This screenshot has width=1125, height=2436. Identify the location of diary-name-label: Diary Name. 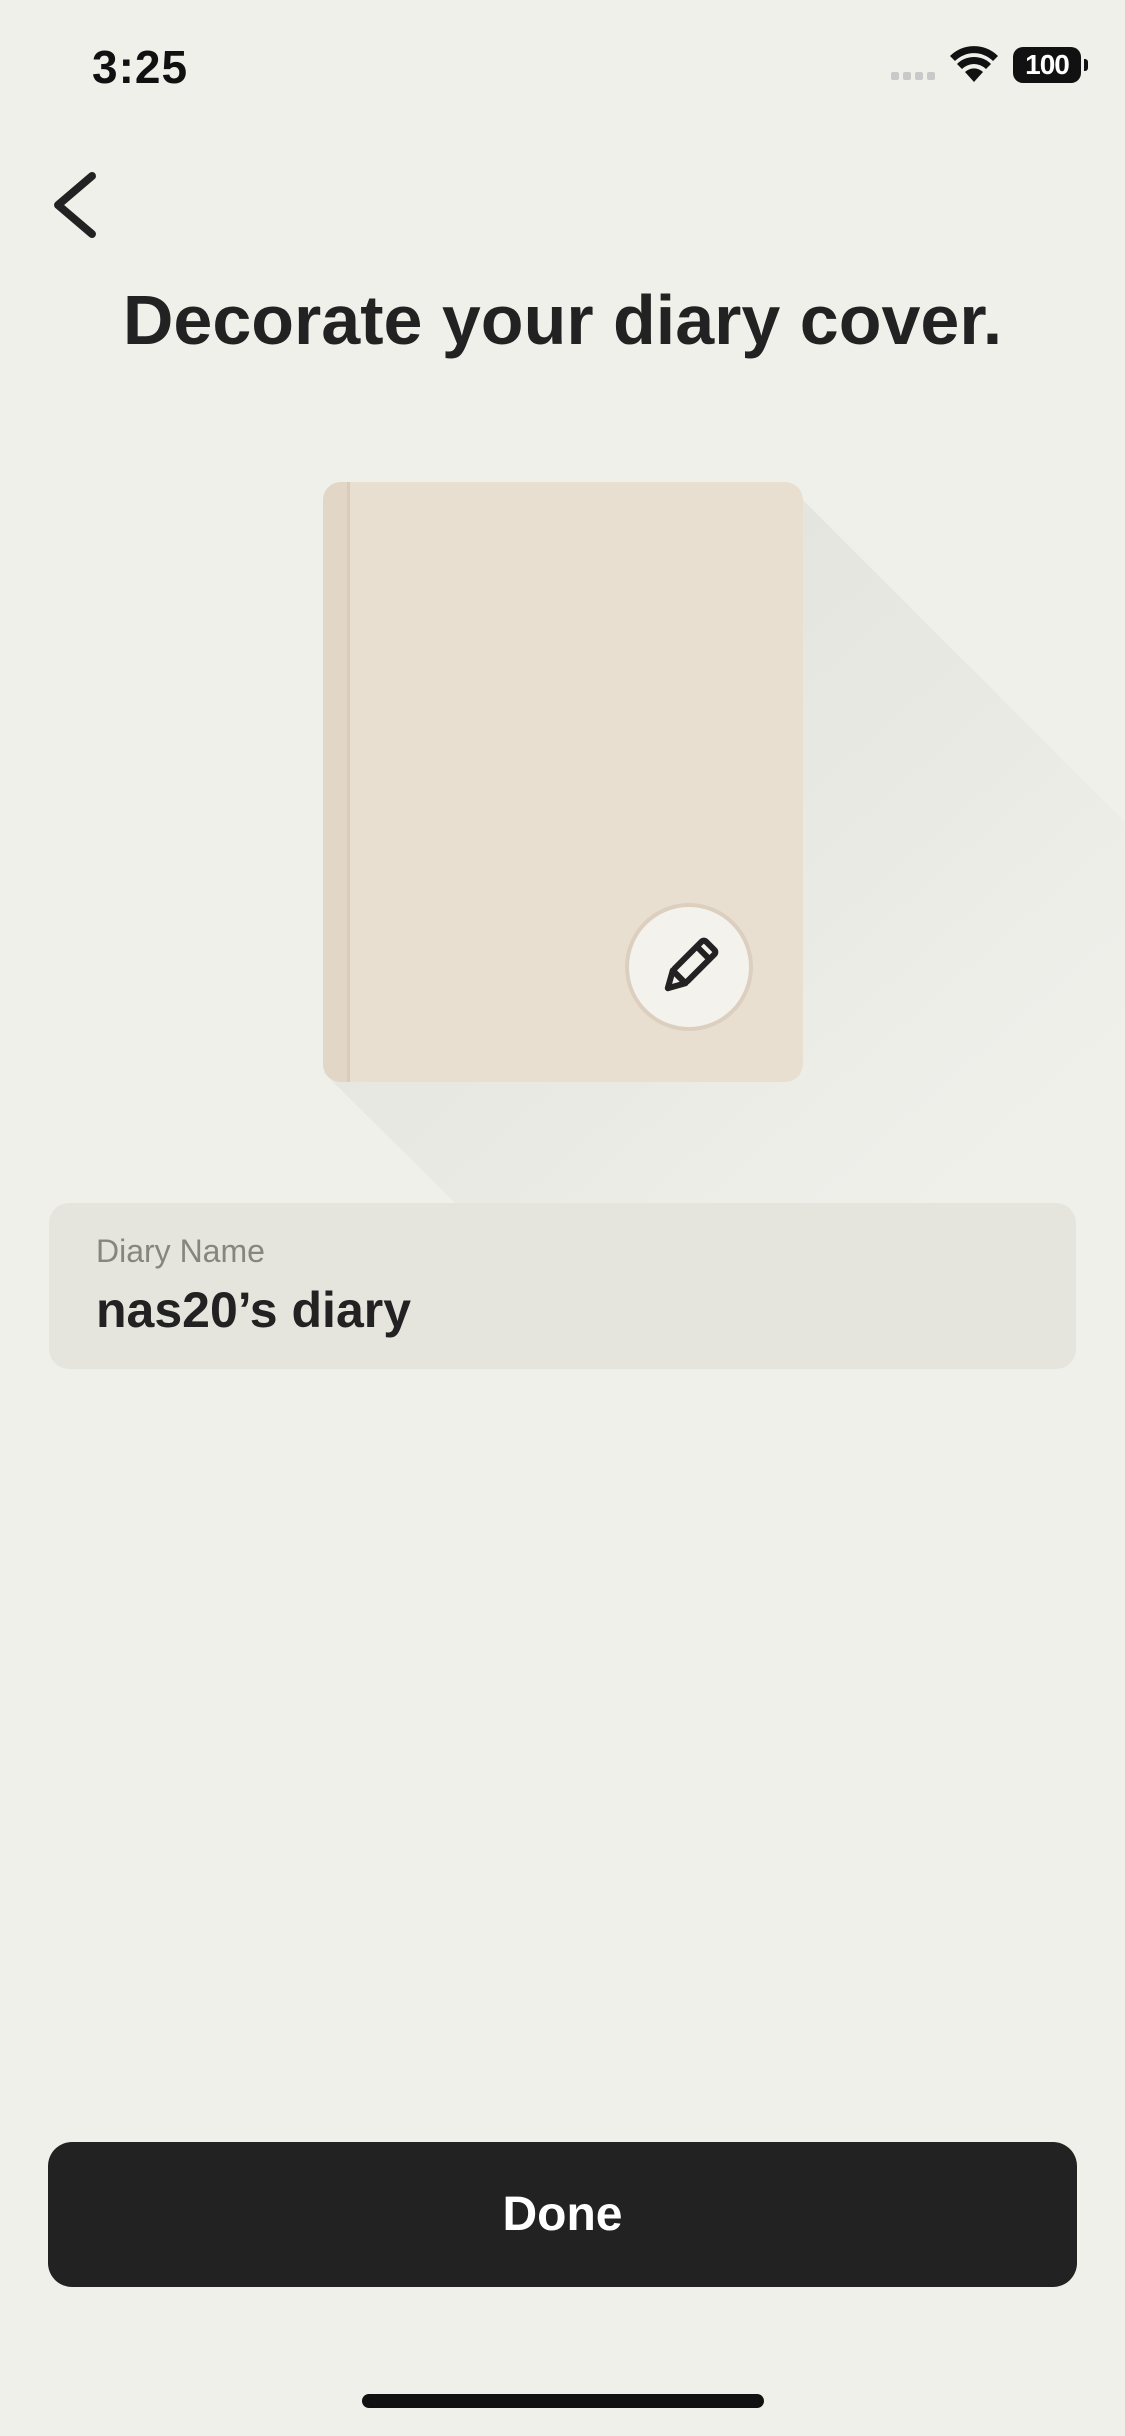
(180, 1251).